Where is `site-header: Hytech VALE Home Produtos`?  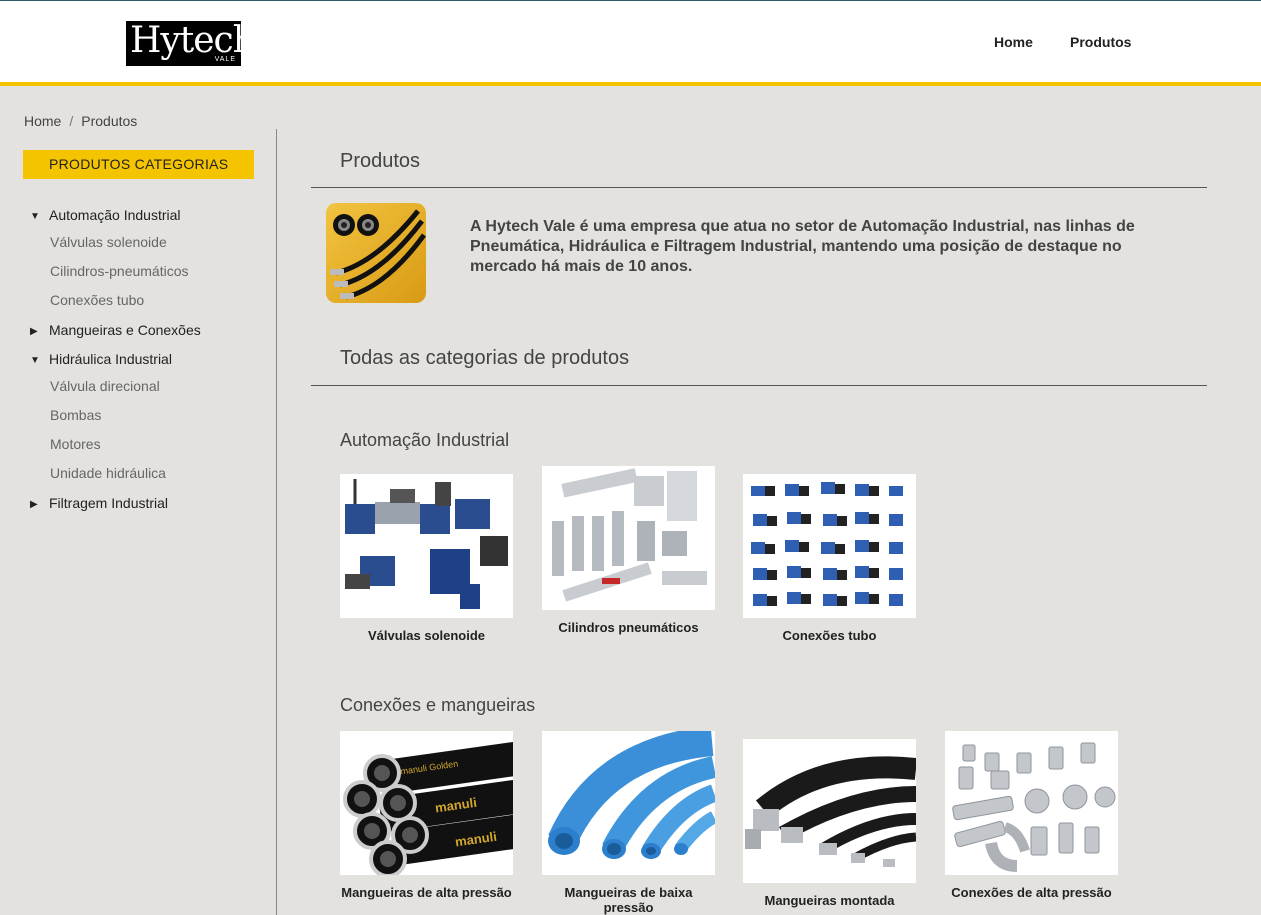 site-header: Hytech VALE Home Produtos is located at coordinates (630, 43).